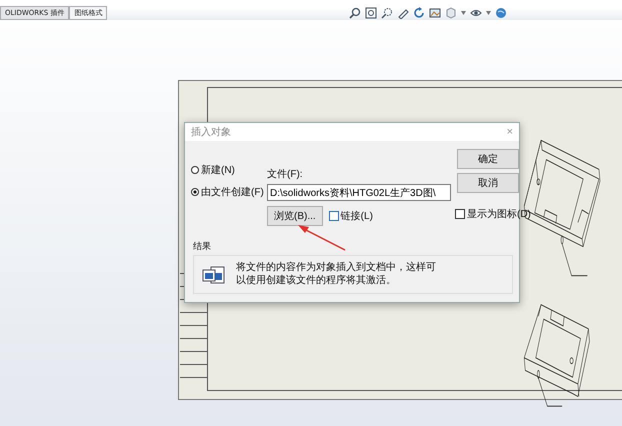 This screenshot has height=426, width=622. What do you see at coordinates (488, 183) in the screenshot?
I see `dialog-button: 取消` at bounding box center [488, 183].